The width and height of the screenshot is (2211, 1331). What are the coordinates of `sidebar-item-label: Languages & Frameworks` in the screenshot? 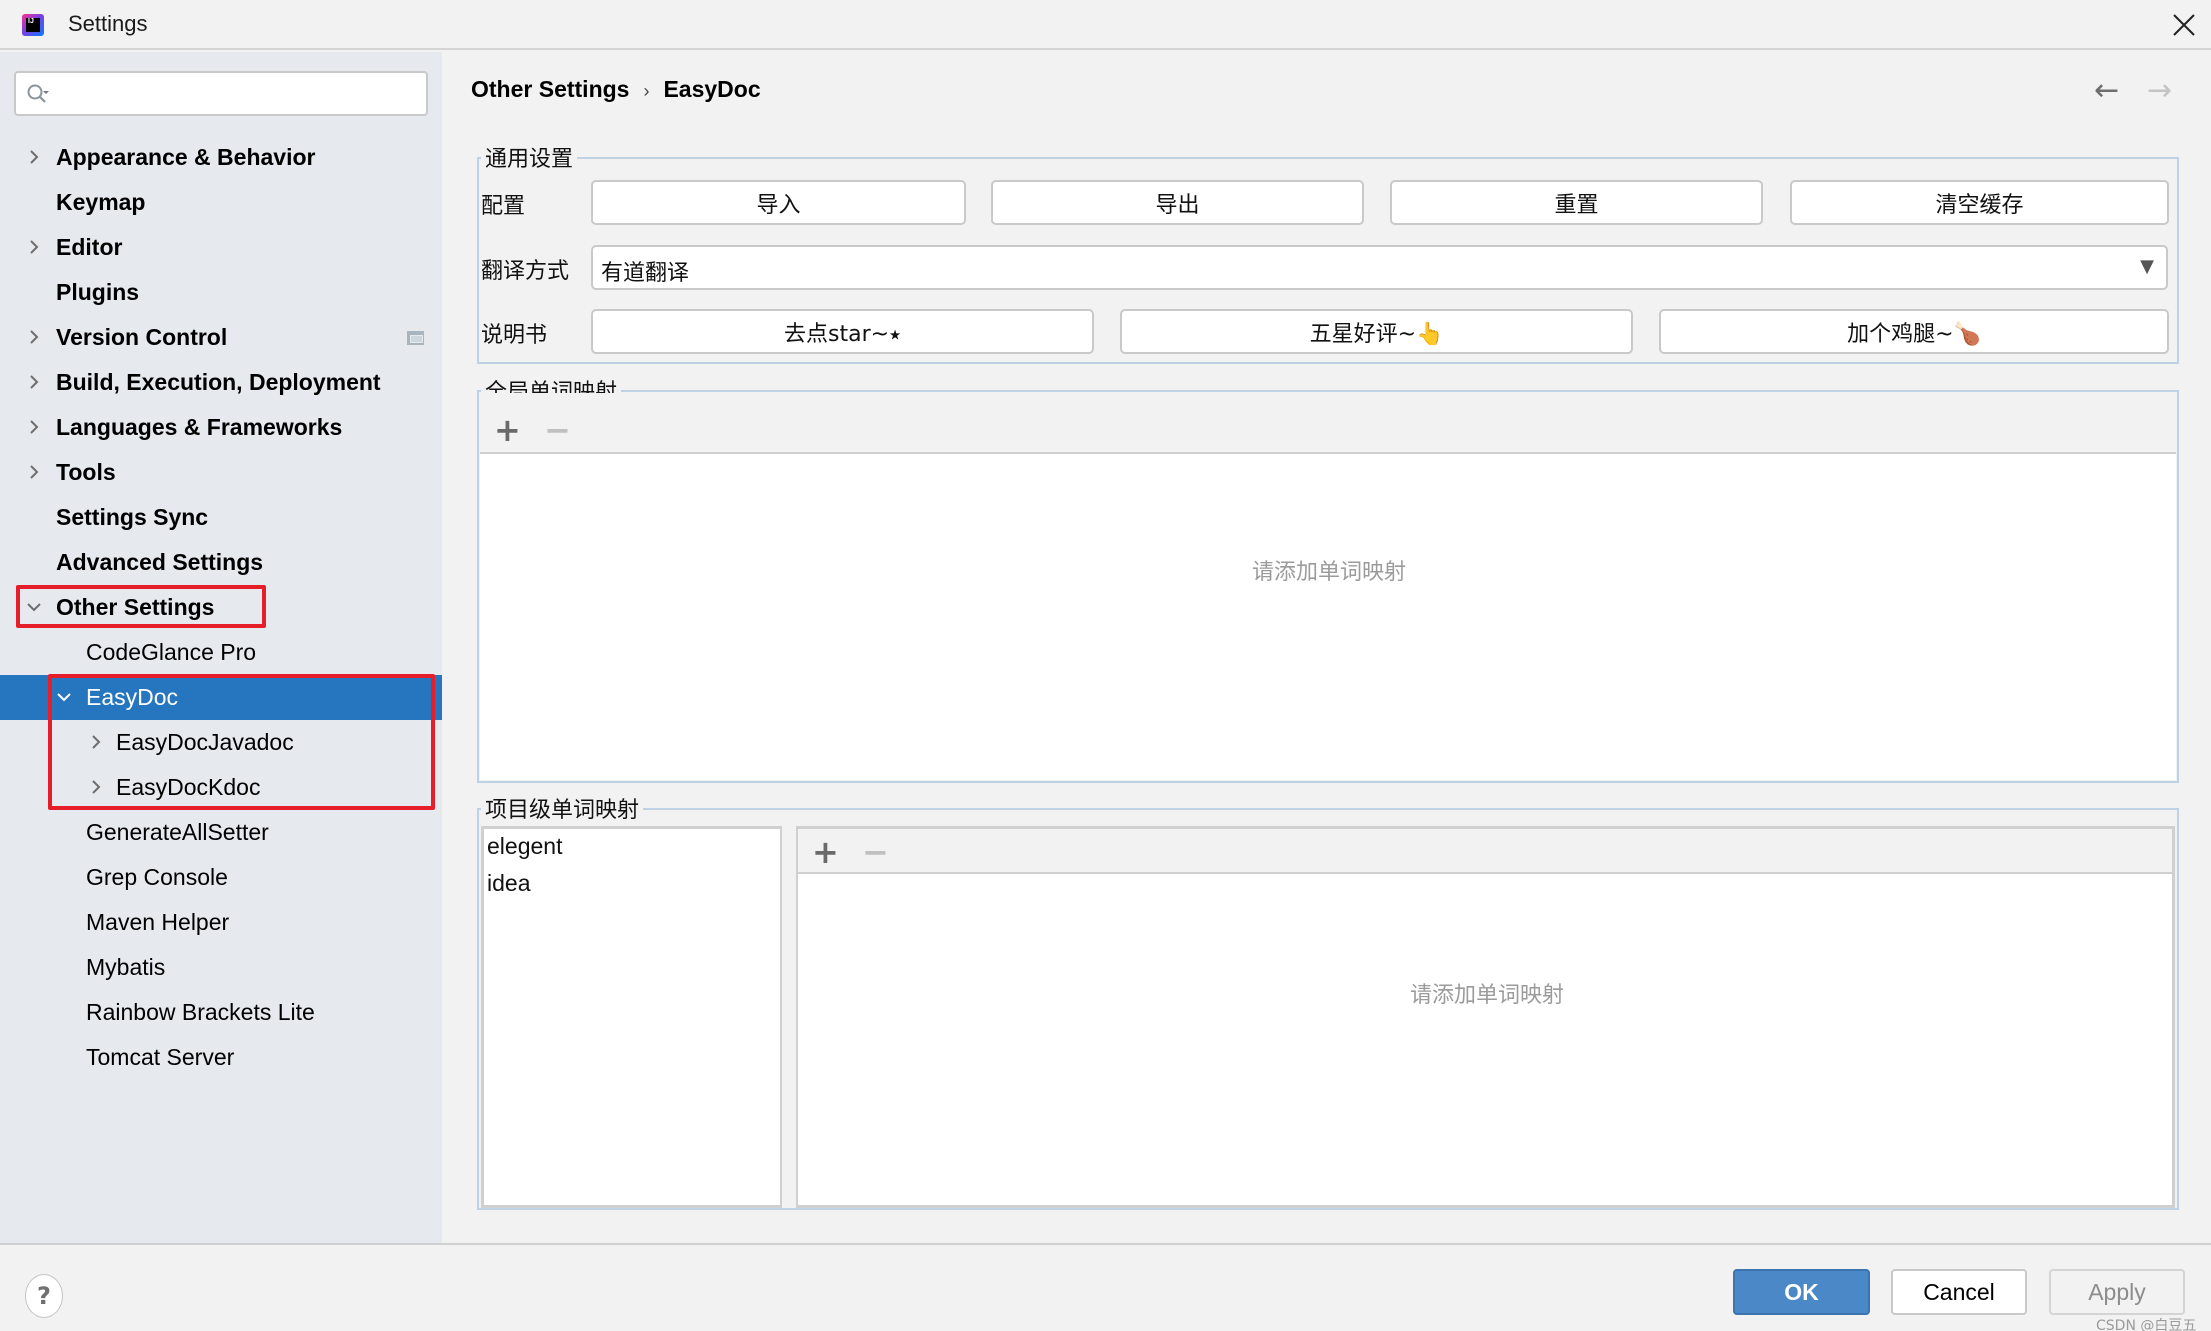 It's located at (199, 427).